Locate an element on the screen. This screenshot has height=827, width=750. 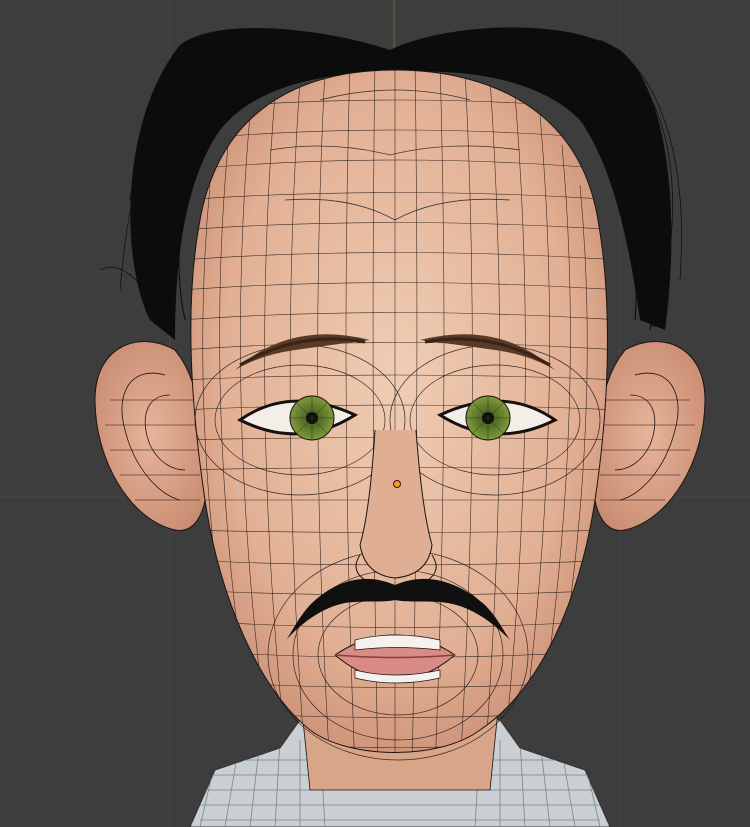
right-ear is located at coordinates (649, 436).